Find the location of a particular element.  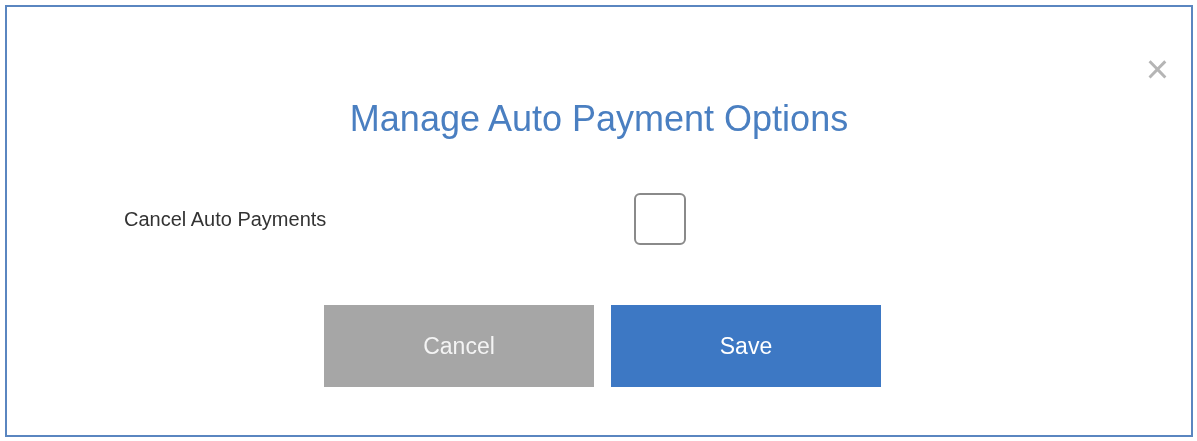

checkbox is located at coordinates (660, 219).